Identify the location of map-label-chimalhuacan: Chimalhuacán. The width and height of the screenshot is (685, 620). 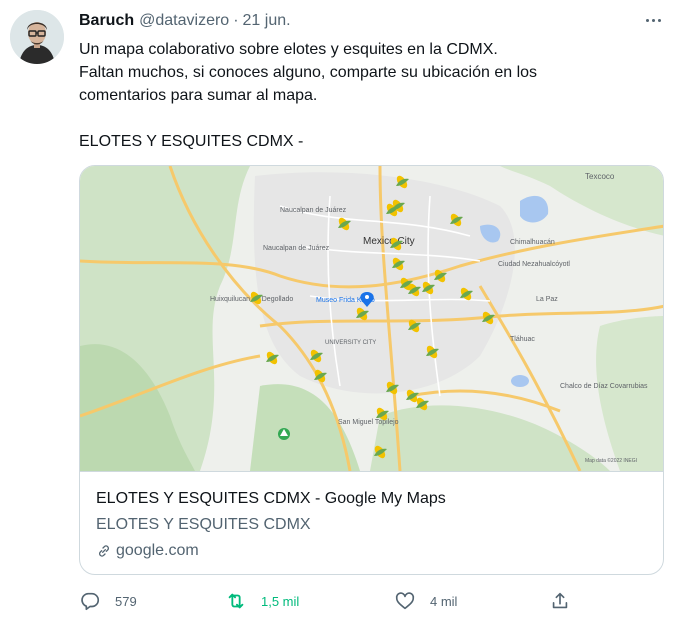
(532, 242).